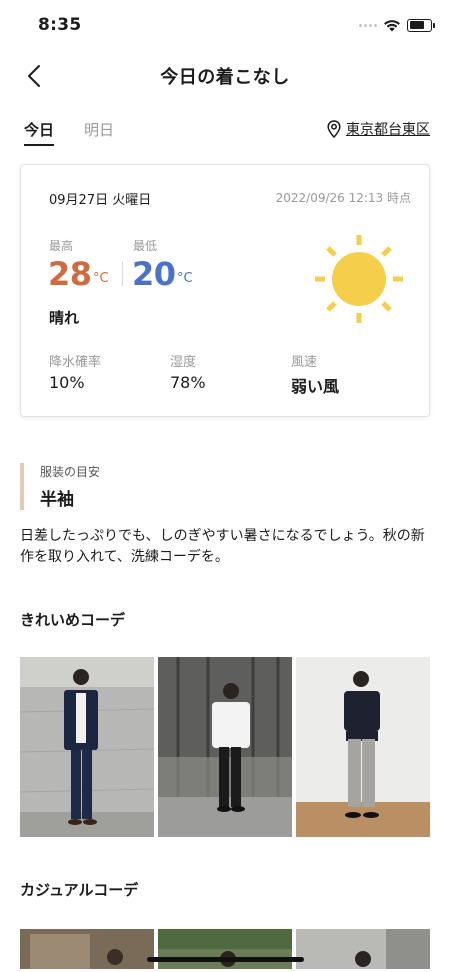 This screenshot has width=450, height=972. I want to click on min-temp-label: 最低, so click(145, 246).